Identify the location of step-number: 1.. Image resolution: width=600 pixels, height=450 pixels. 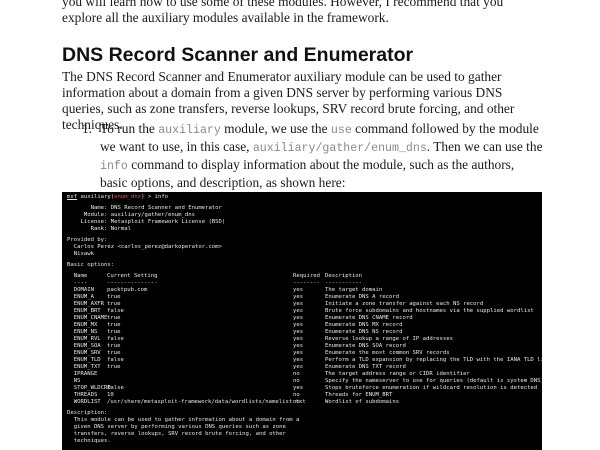
(87, 128).